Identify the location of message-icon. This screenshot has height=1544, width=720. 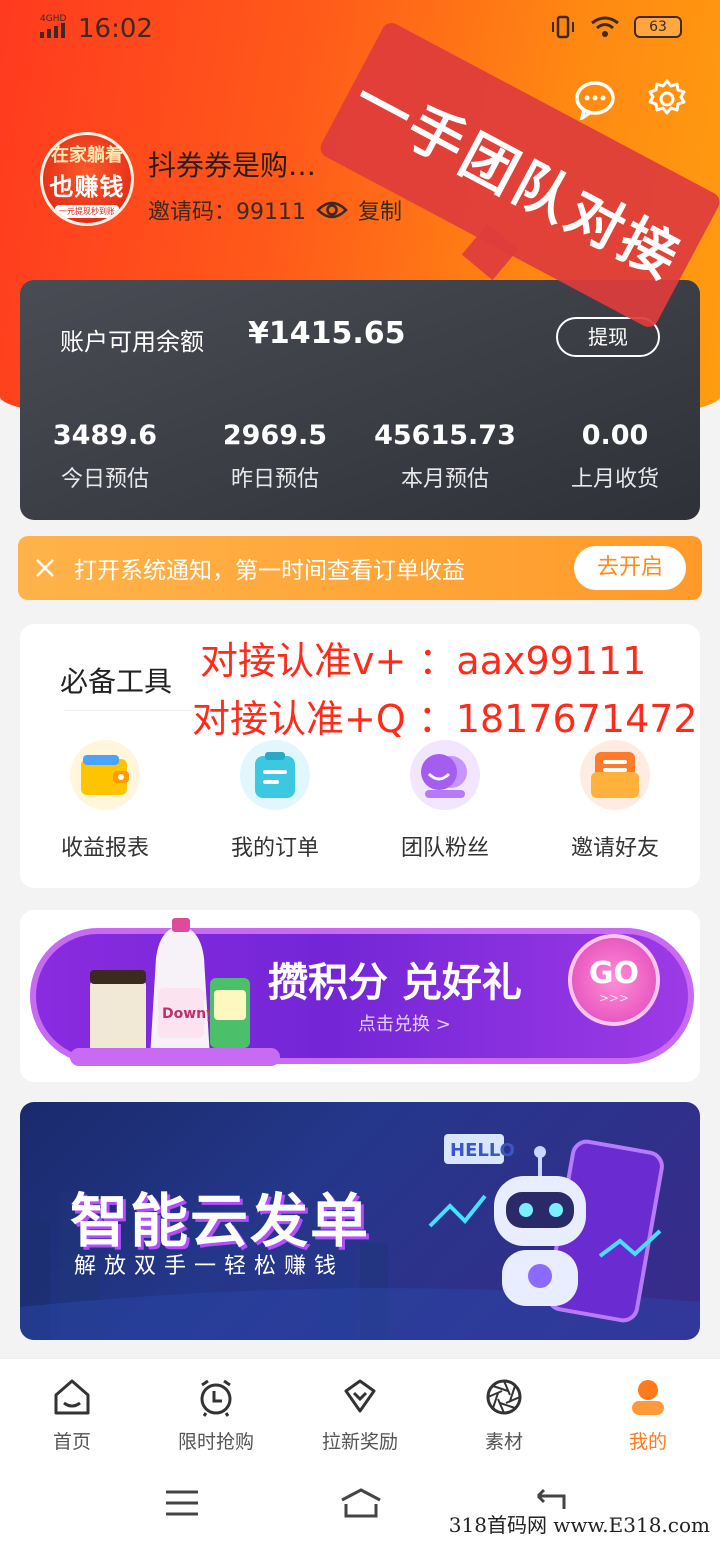
(595, 99).